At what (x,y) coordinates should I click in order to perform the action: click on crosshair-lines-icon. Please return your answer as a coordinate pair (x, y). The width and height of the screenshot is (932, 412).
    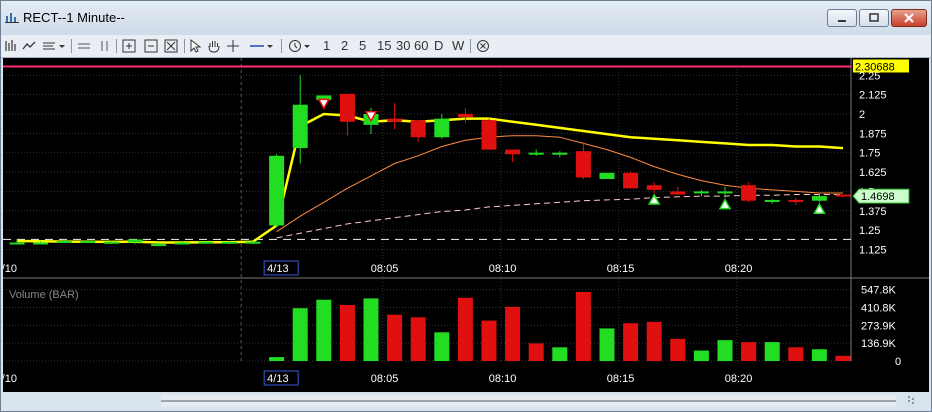
    Looking at the image, I should click on (84, 46).